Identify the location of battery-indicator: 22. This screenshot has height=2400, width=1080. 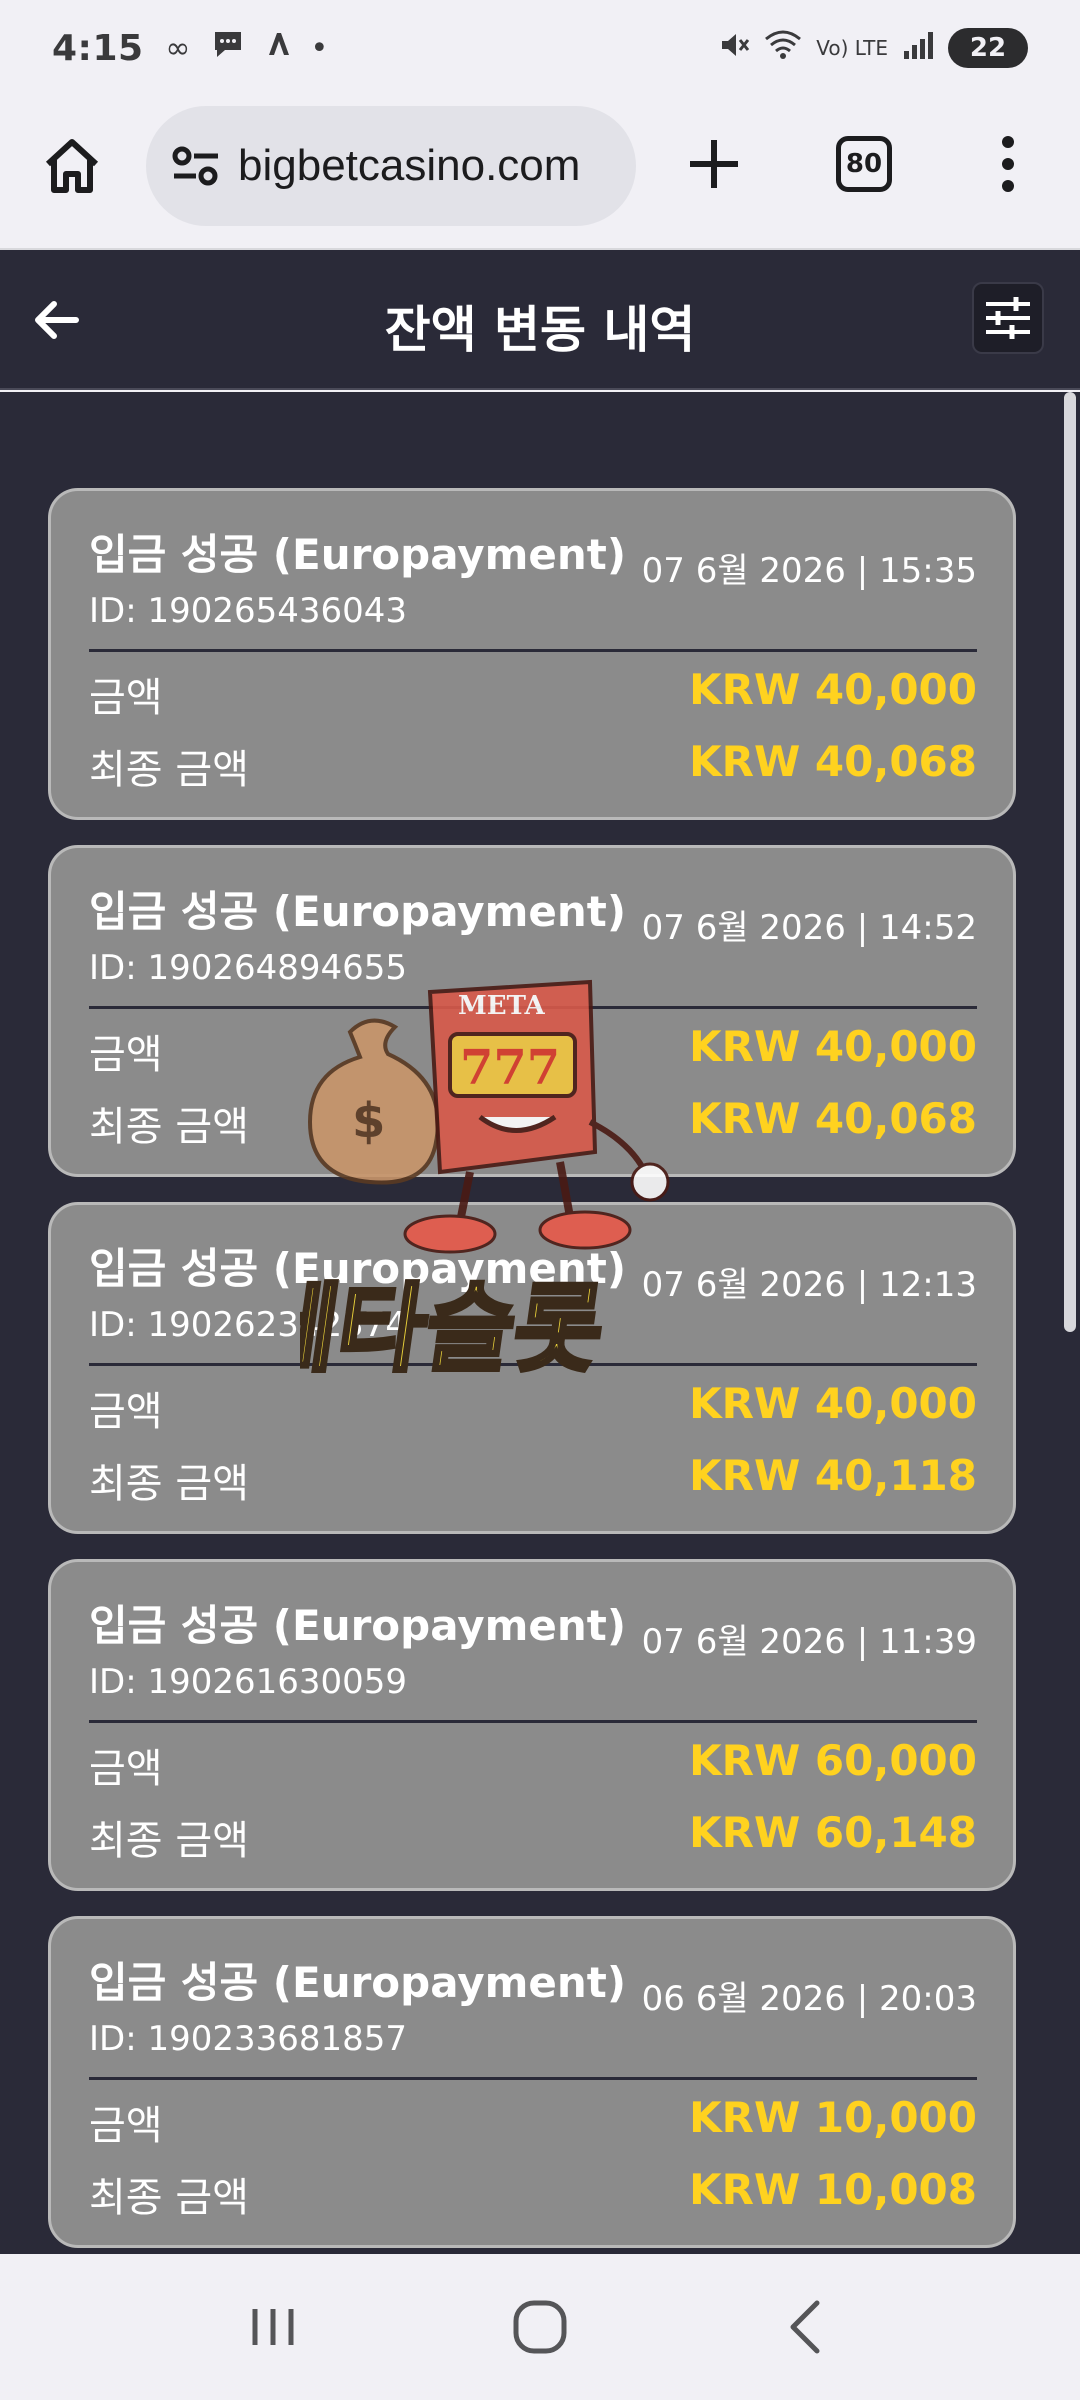
(988, 48).